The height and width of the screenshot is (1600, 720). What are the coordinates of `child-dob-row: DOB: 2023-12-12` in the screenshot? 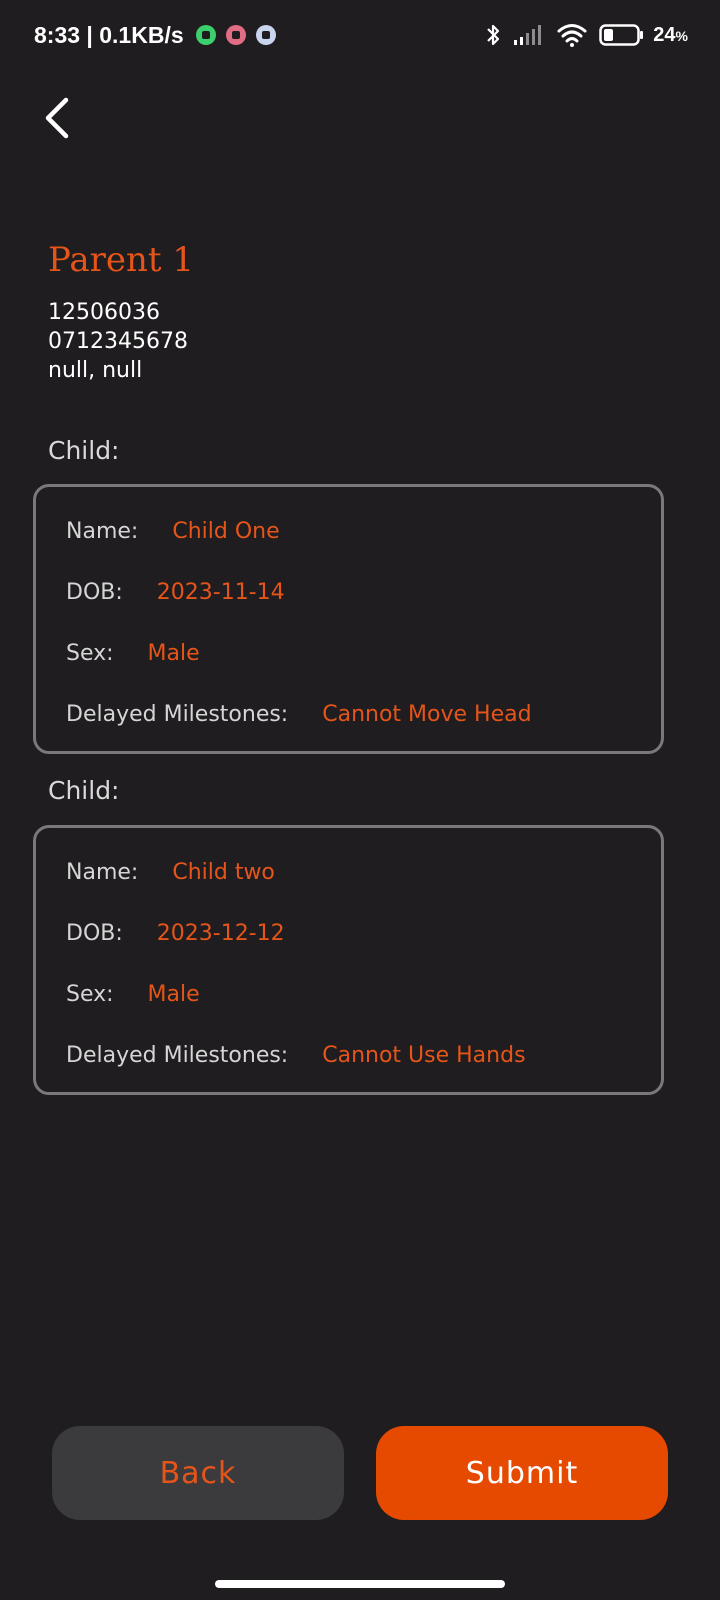 It's located at (175, 934).